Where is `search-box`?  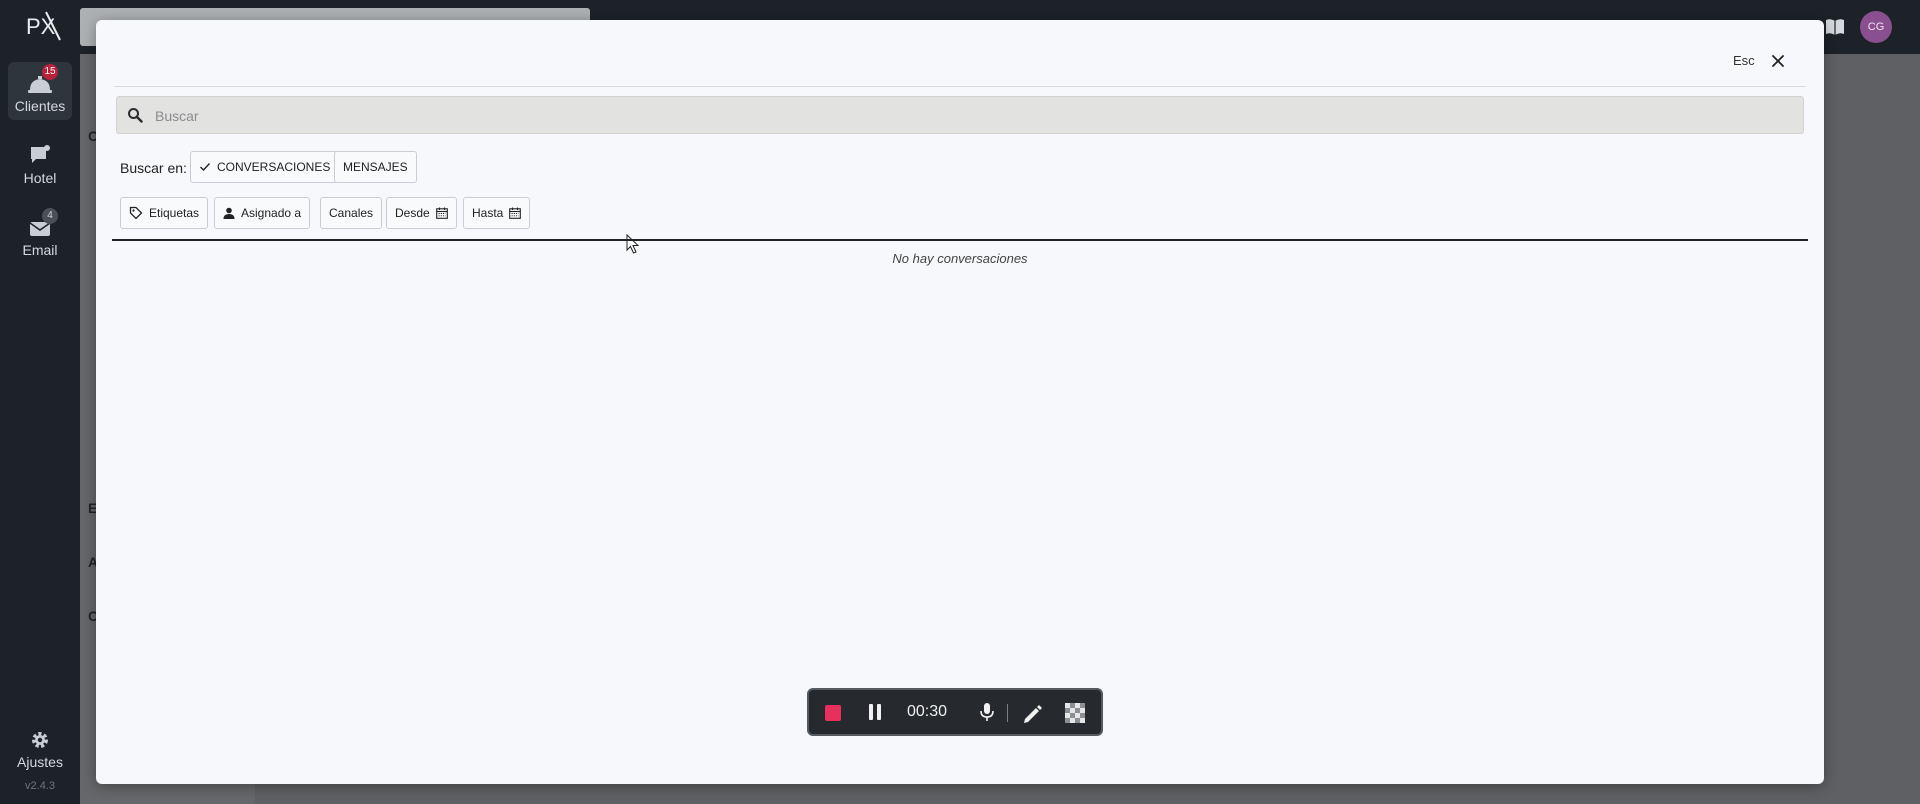 search-box is located at coordinates (960, 115).